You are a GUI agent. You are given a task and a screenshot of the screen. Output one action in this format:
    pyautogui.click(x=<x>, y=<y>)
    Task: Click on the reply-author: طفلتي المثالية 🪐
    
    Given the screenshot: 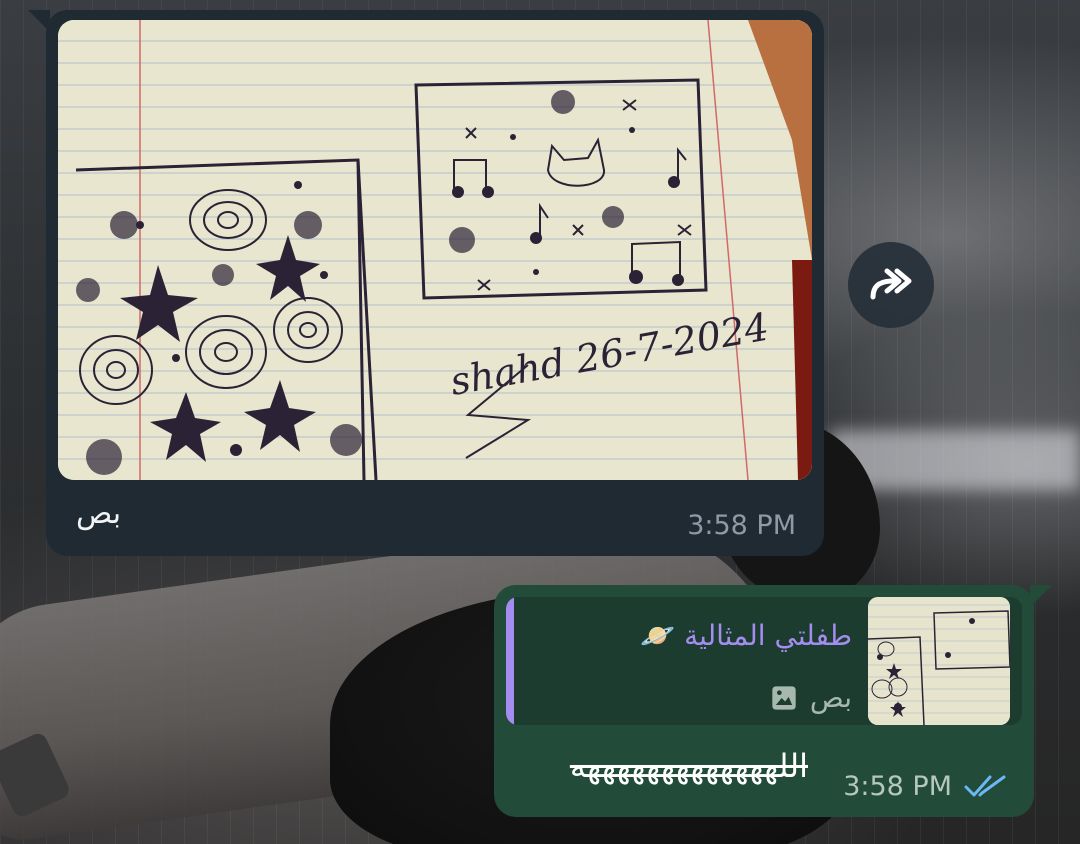 What is the action you would take?
    pyautogui.click(x=746, y=635)
    